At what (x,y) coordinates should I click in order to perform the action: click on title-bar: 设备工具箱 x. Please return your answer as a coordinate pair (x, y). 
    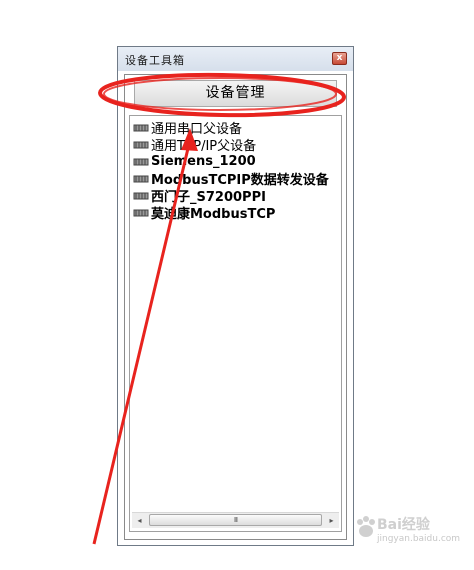
    Looking at the image, I should click on (235, 59).